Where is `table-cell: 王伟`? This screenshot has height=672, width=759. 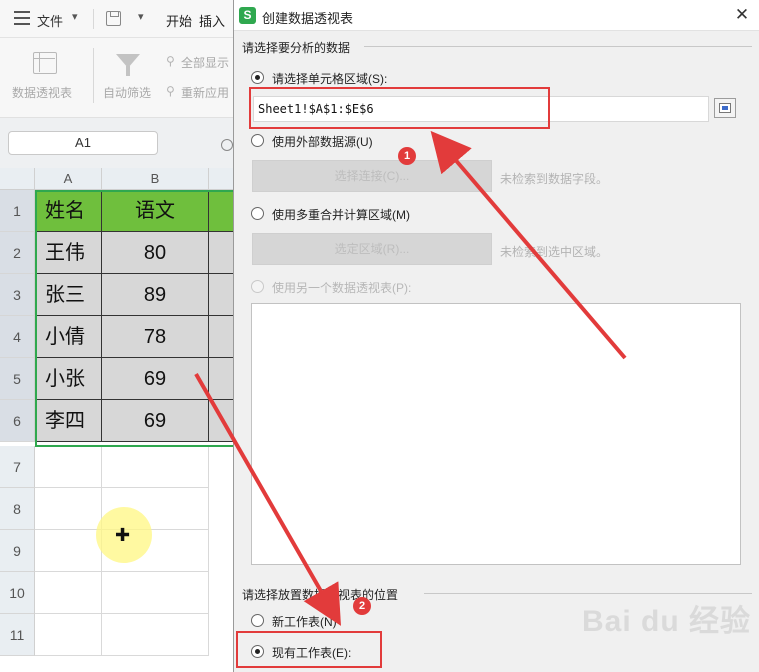 table-cell: 王伟 is located at coordinates (68, 253).